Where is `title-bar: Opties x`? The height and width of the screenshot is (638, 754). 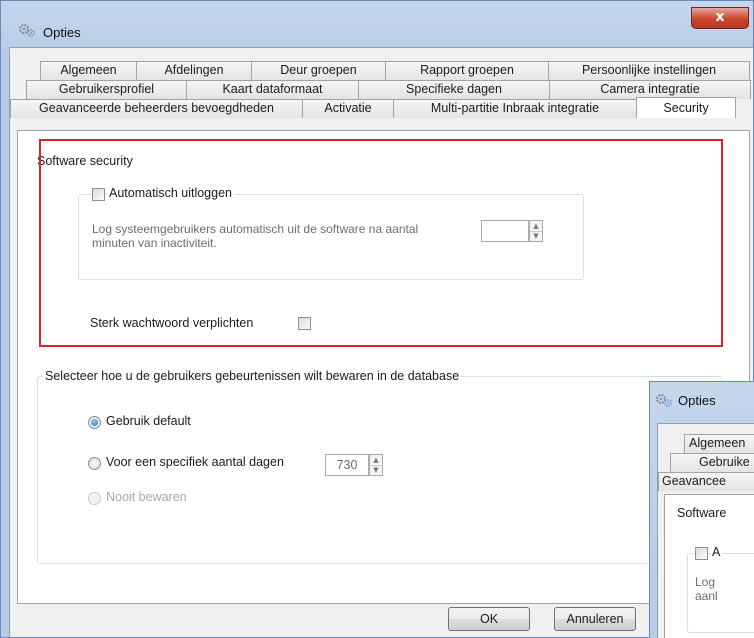 title-bar: Opties x is located at coordinates (377, 24).